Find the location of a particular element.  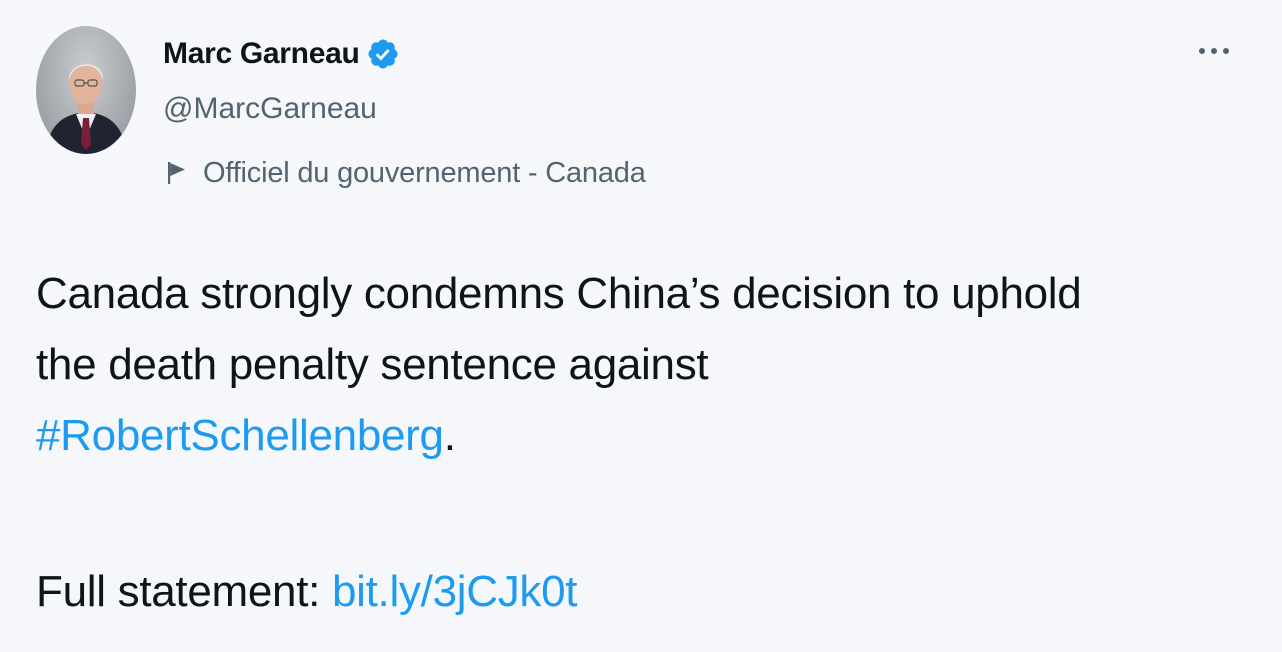

hashtag-period: . is located at coordinates (449, 435).